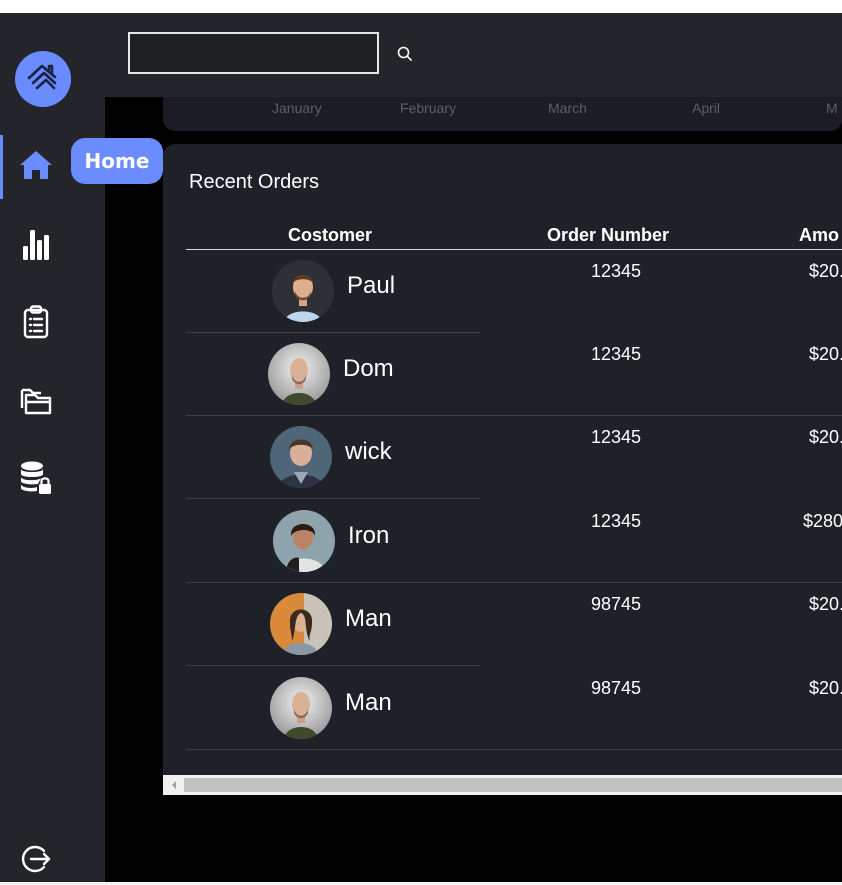  I want to click on scroll-left-button, so click(173, 785).